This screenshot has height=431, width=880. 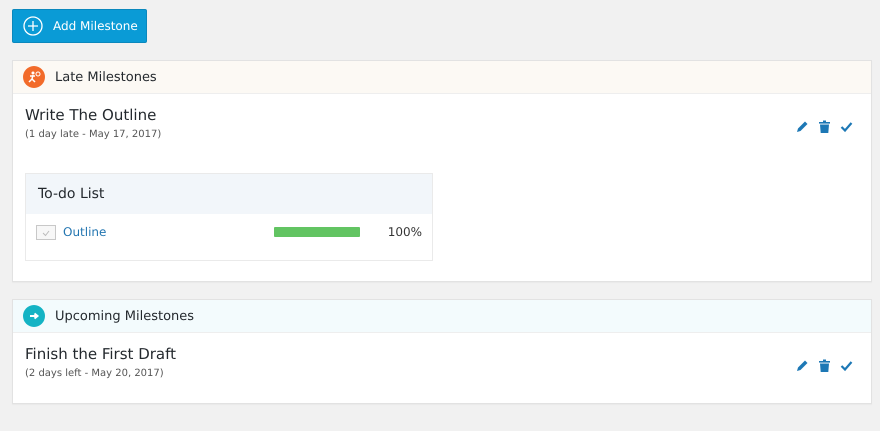 I want to click on add-milestone-button: Add Milestone, so click(x=79, y=26).